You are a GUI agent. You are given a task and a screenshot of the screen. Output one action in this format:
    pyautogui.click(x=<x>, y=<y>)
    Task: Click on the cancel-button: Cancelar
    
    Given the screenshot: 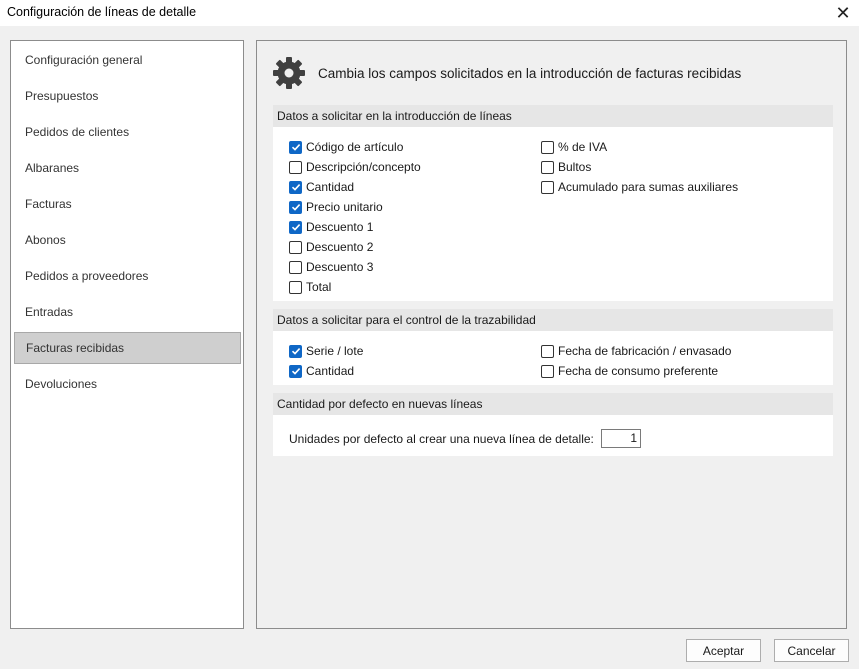 What is the action you would take?
    pyautogui.click(x=811, y=650)
    